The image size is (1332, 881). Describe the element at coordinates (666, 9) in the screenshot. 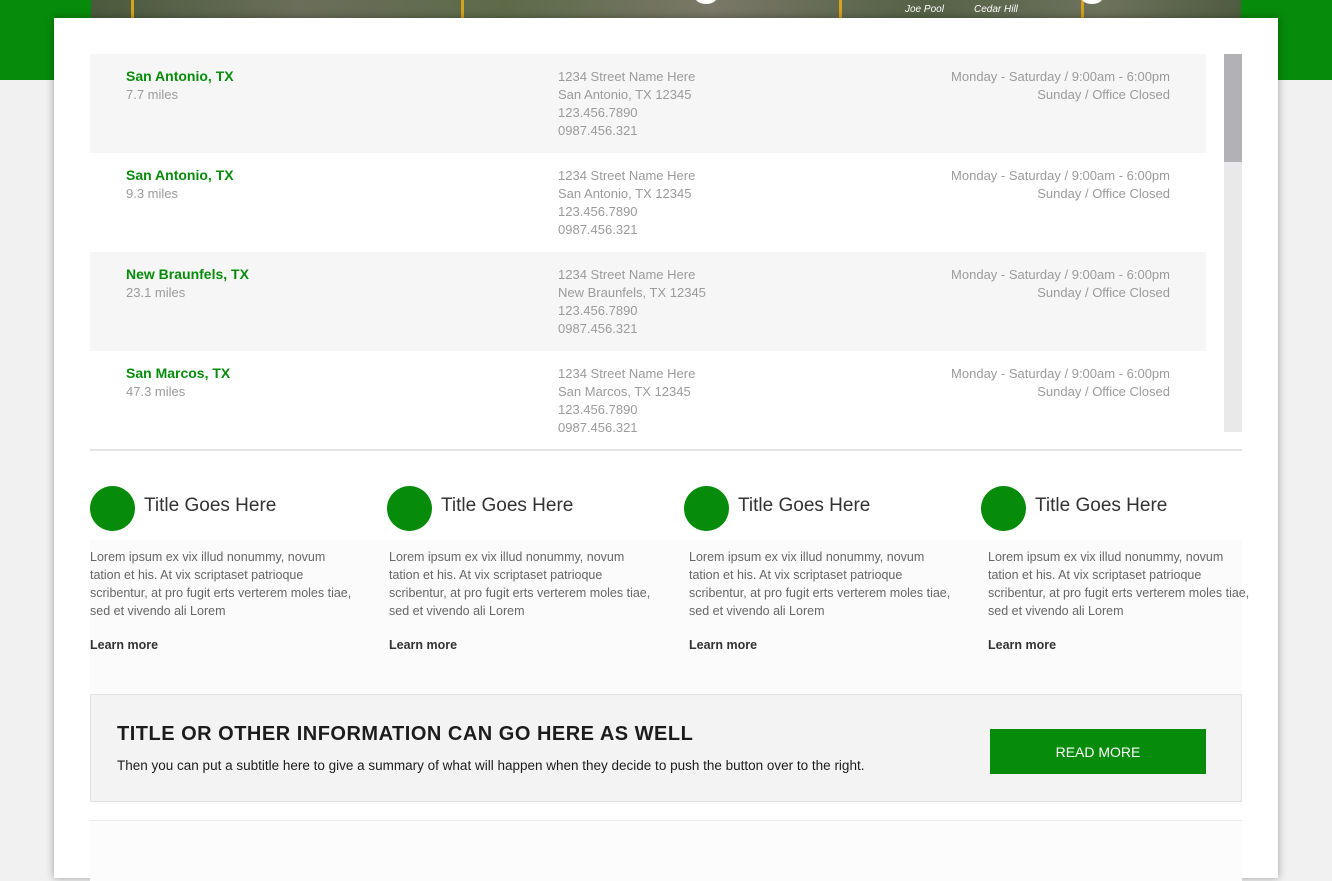

I see `map-view: Joe Pool Cedar Hill` at that location.